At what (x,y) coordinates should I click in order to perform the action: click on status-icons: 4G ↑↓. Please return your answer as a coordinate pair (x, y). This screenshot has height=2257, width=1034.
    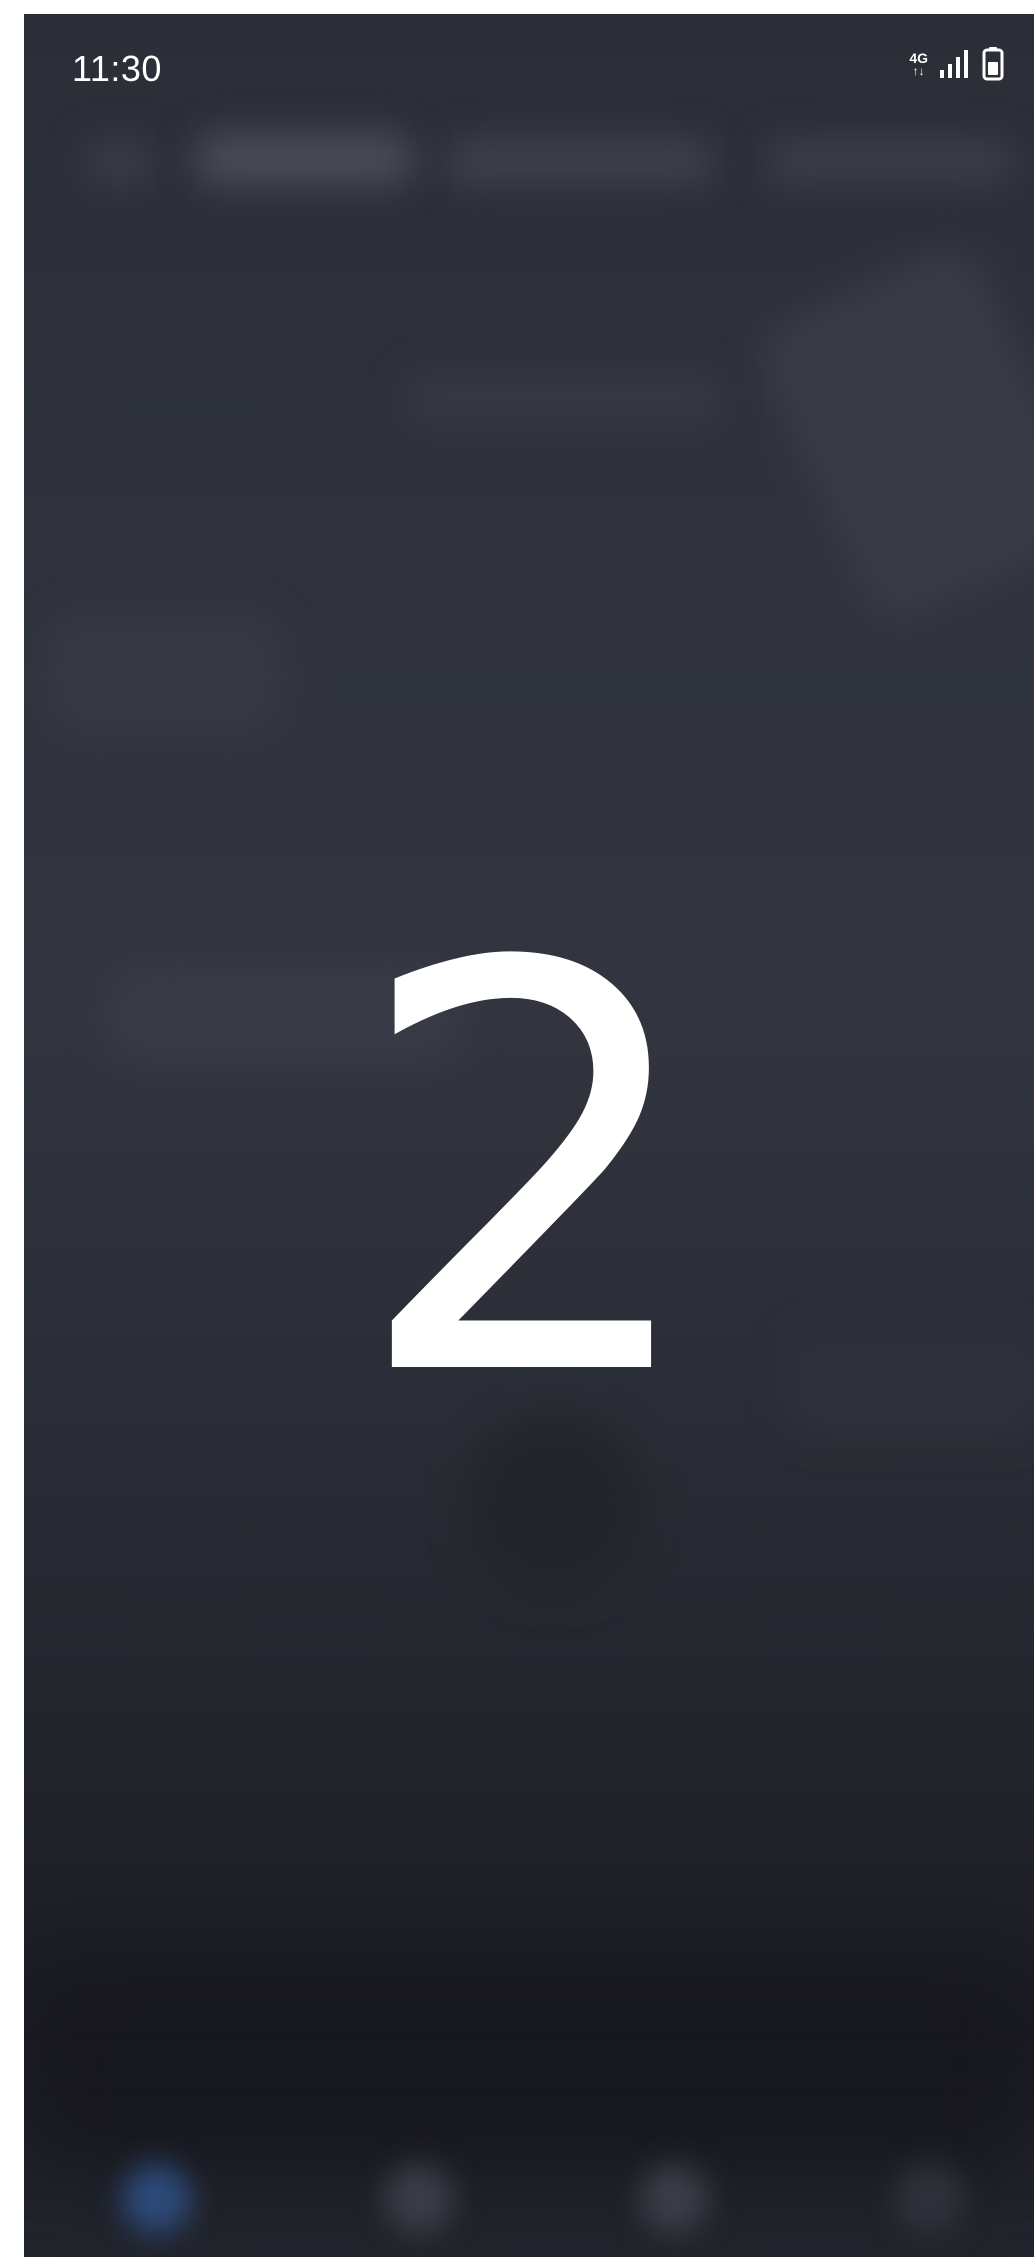
    Looking at the image, I should click on (956, 64).